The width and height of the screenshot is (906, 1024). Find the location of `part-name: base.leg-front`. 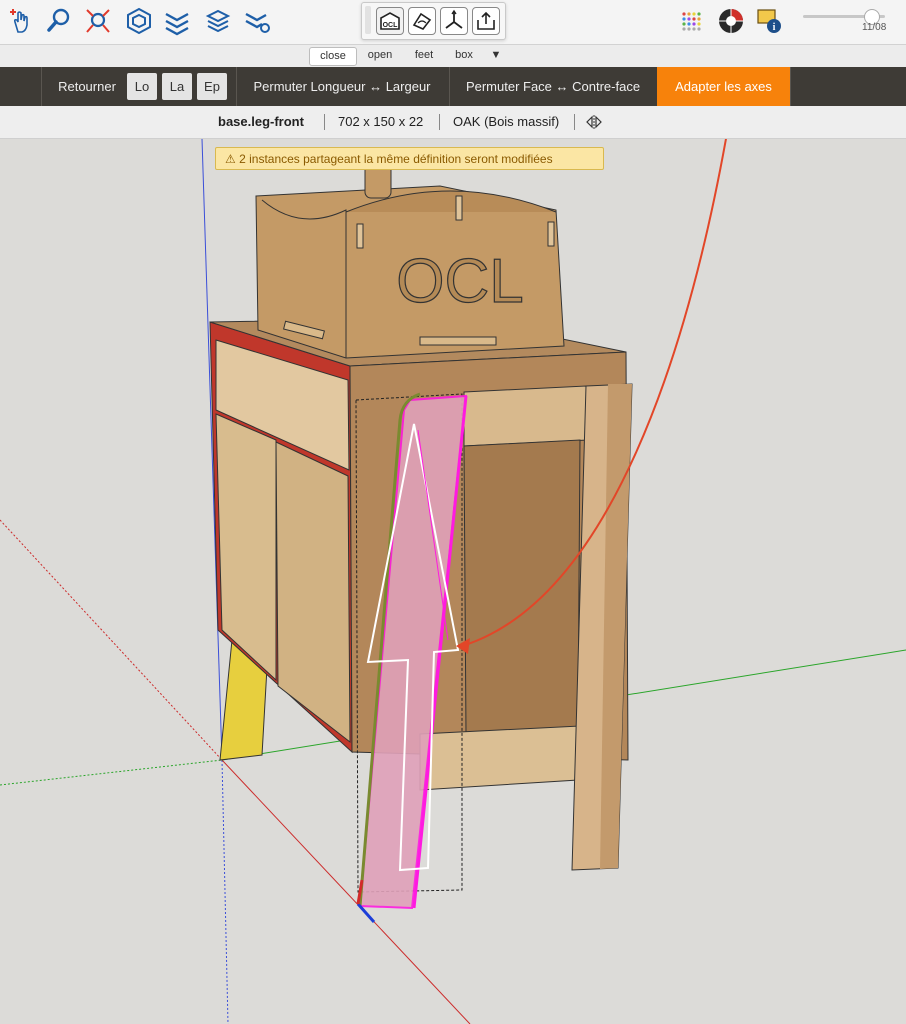

part-name: base.leg-front is located at coordinates (261, 121).